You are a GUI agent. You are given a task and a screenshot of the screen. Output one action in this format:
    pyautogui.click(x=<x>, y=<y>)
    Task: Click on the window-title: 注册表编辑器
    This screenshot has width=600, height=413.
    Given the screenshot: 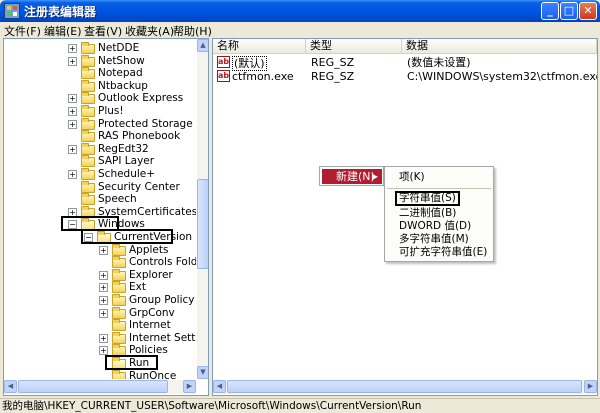 What is the action you would take?
    pyautogui.click(x=60, y=12)
    